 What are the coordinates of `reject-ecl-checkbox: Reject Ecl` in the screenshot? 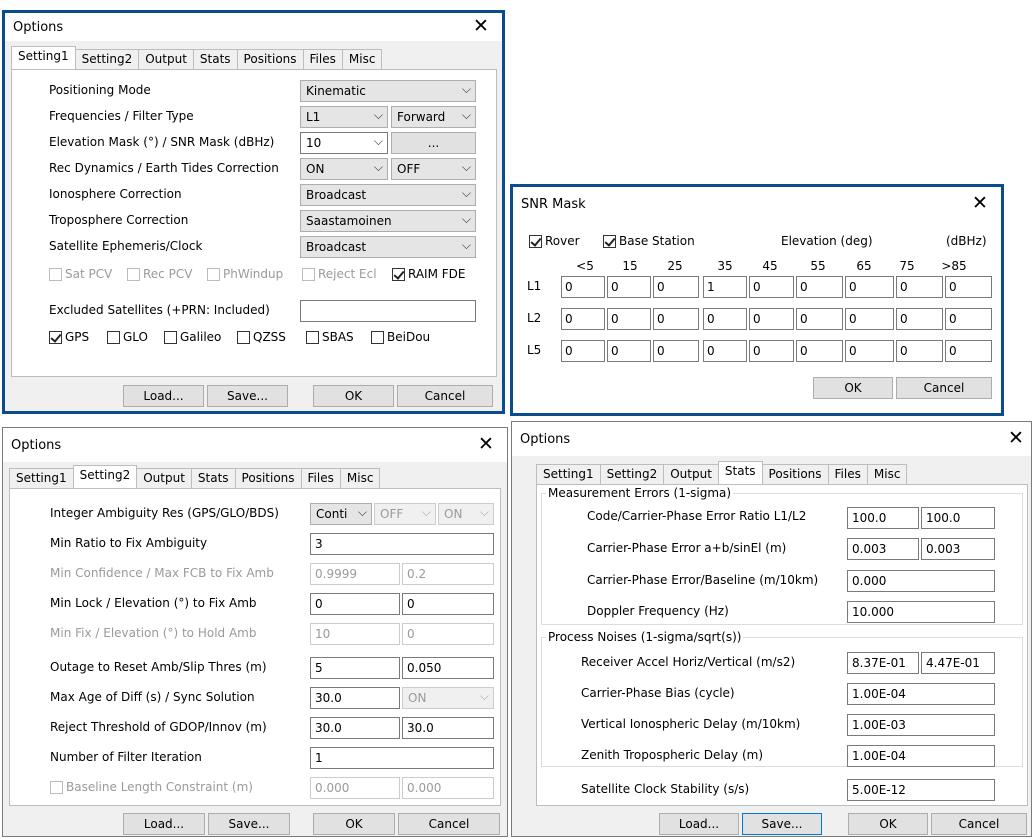 It's located at (339, 274).